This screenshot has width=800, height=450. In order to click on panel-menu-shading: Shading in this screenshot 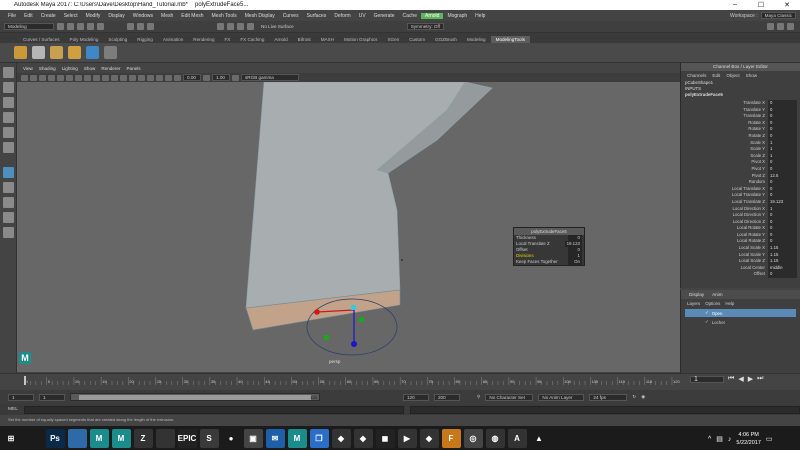, I will do `click(47, 69)`.